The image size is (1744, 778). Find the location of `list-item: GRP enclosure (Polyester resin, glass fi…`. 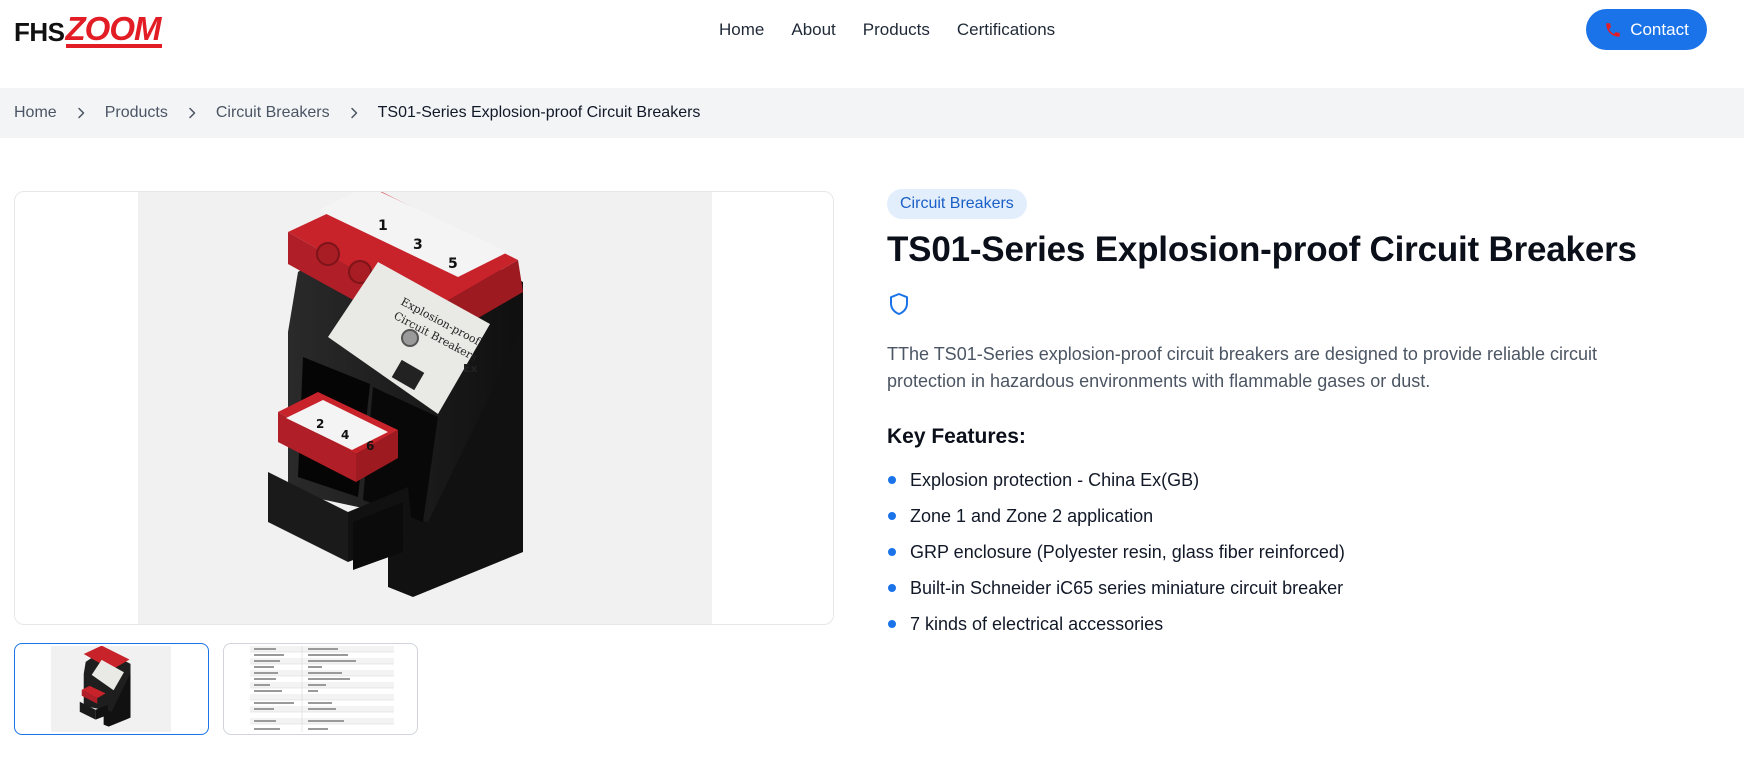

list-item: GRP enclosure (Polyester resin, glass fi… is located at coordinates (1116, 555).